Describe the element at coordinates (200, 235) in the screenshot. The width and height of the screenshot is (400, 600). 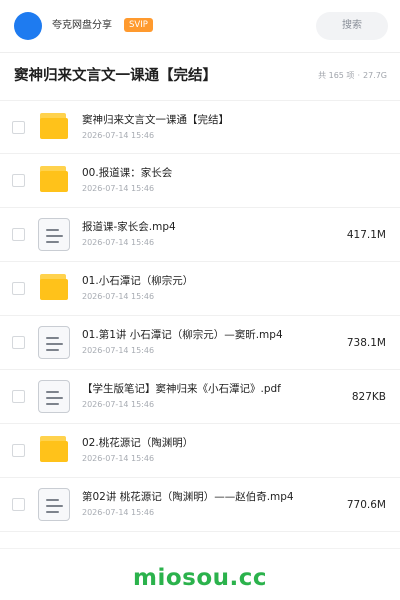
I see `list-item: 报道课-家长会.mp4 2026-07-14 15:46 417.1M` at that location.